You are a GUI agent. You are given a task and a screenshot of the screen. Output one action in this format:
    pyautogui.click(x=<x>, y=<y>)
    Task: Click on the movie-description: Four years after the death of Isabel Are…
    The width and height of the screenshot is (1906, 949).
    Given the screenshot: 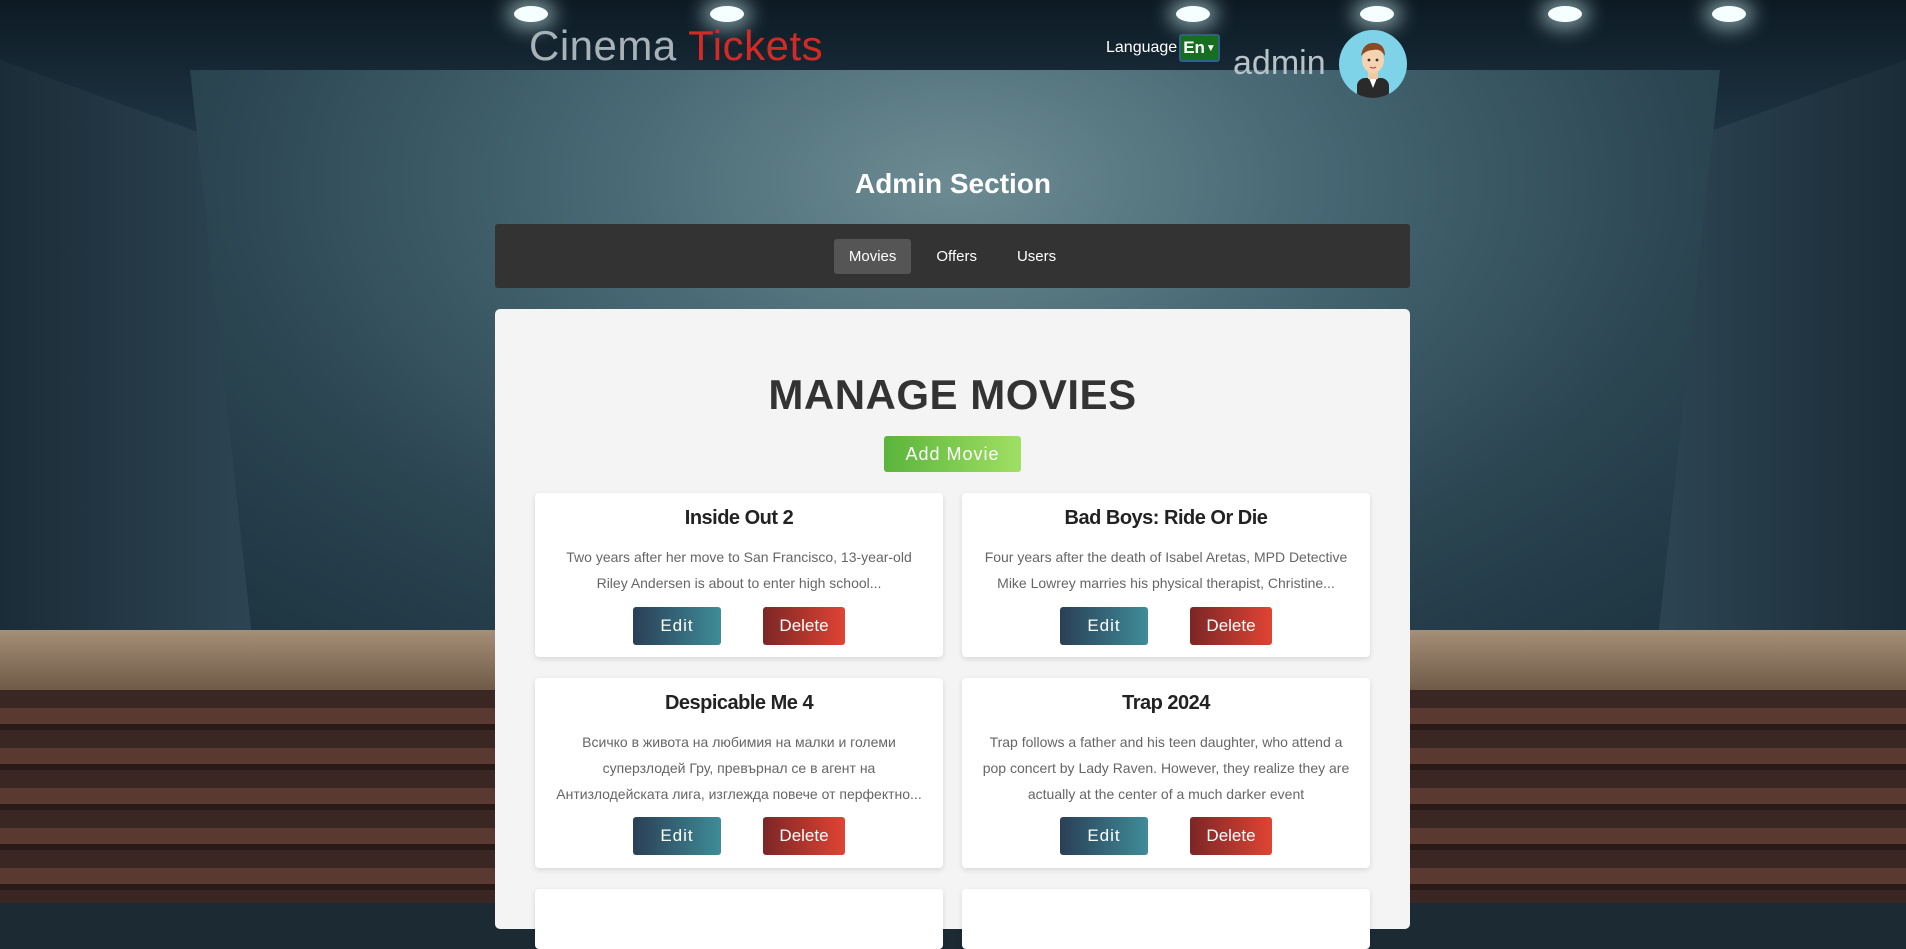 What is the action you would take?
    pyautogui.click(x=1166, y=570)
    